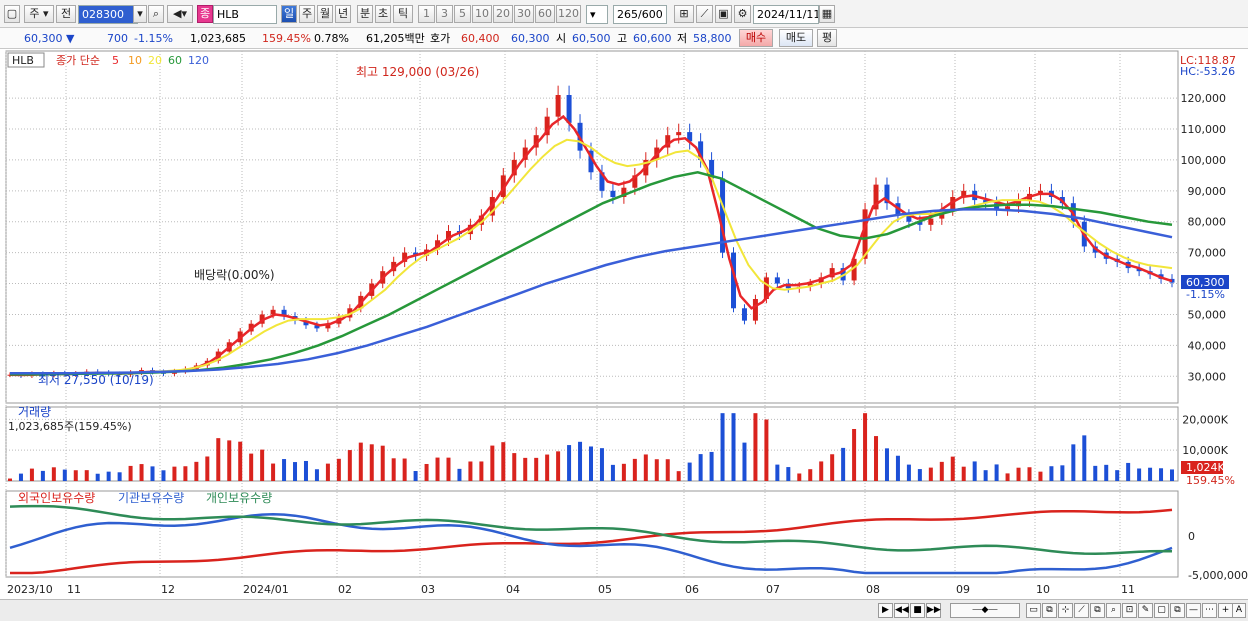 The width and height of the screenshot is (1248, 621). I want to click on tick-60: 60, so click(545, 14).